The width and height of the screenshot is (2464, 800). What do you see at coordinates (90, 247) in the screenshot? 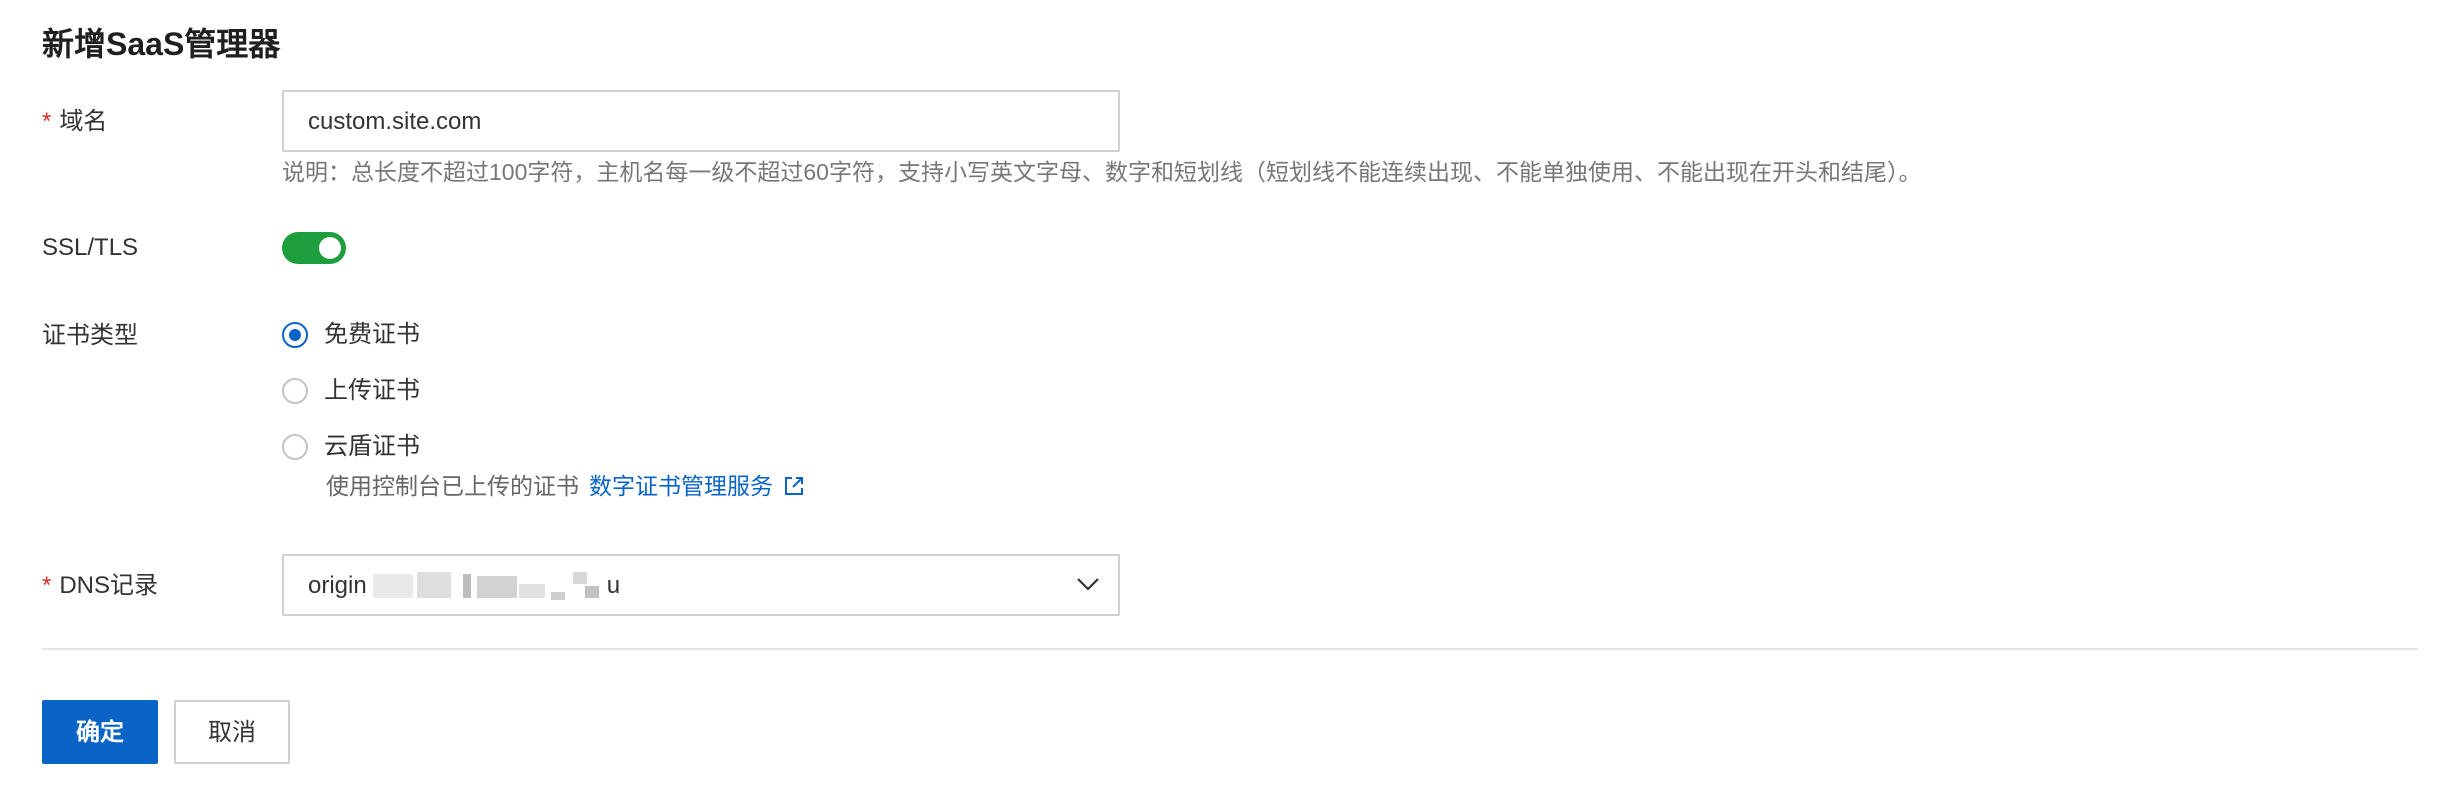
I see `ssl-label: SSL/TLS` at bounding box center [90, 247].